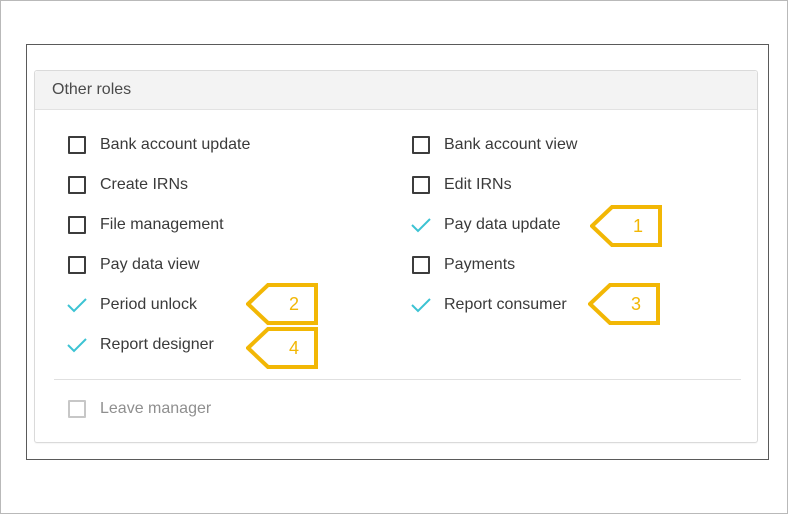 Image resolution: width=788 pixels, height=514 pixels. Describe the element at coordinates (293, 347) in the screenshot. I see `callout-number: 4` at that location.